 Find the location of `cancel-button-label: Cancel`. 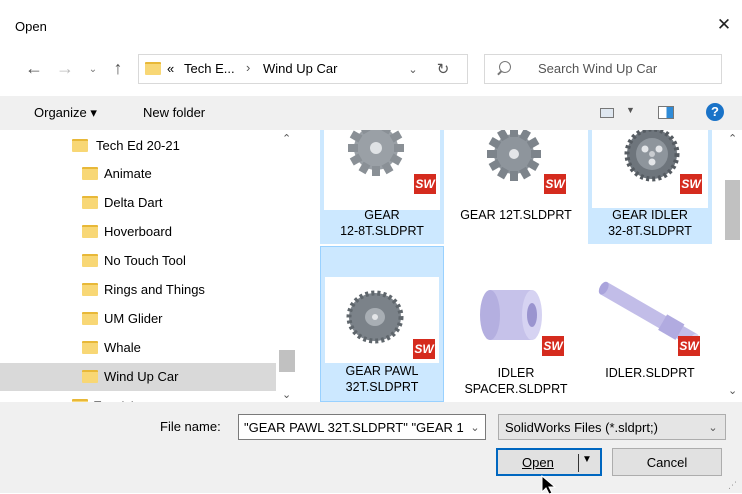

cancel-button-label: Cancel is located at coordinates (667, 462).